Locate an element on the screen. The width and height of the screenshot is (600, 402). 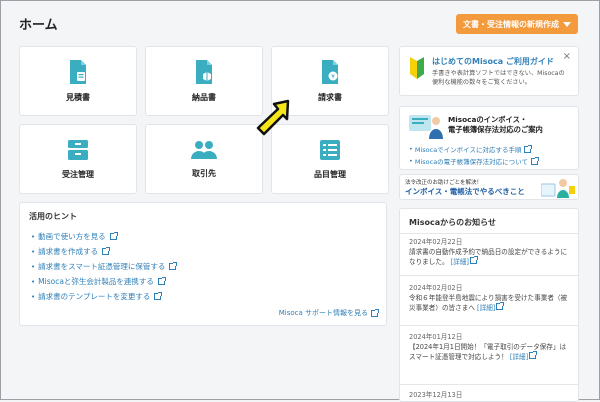
news-item: 2023年12月13日 is located at coordinates (490, 395).